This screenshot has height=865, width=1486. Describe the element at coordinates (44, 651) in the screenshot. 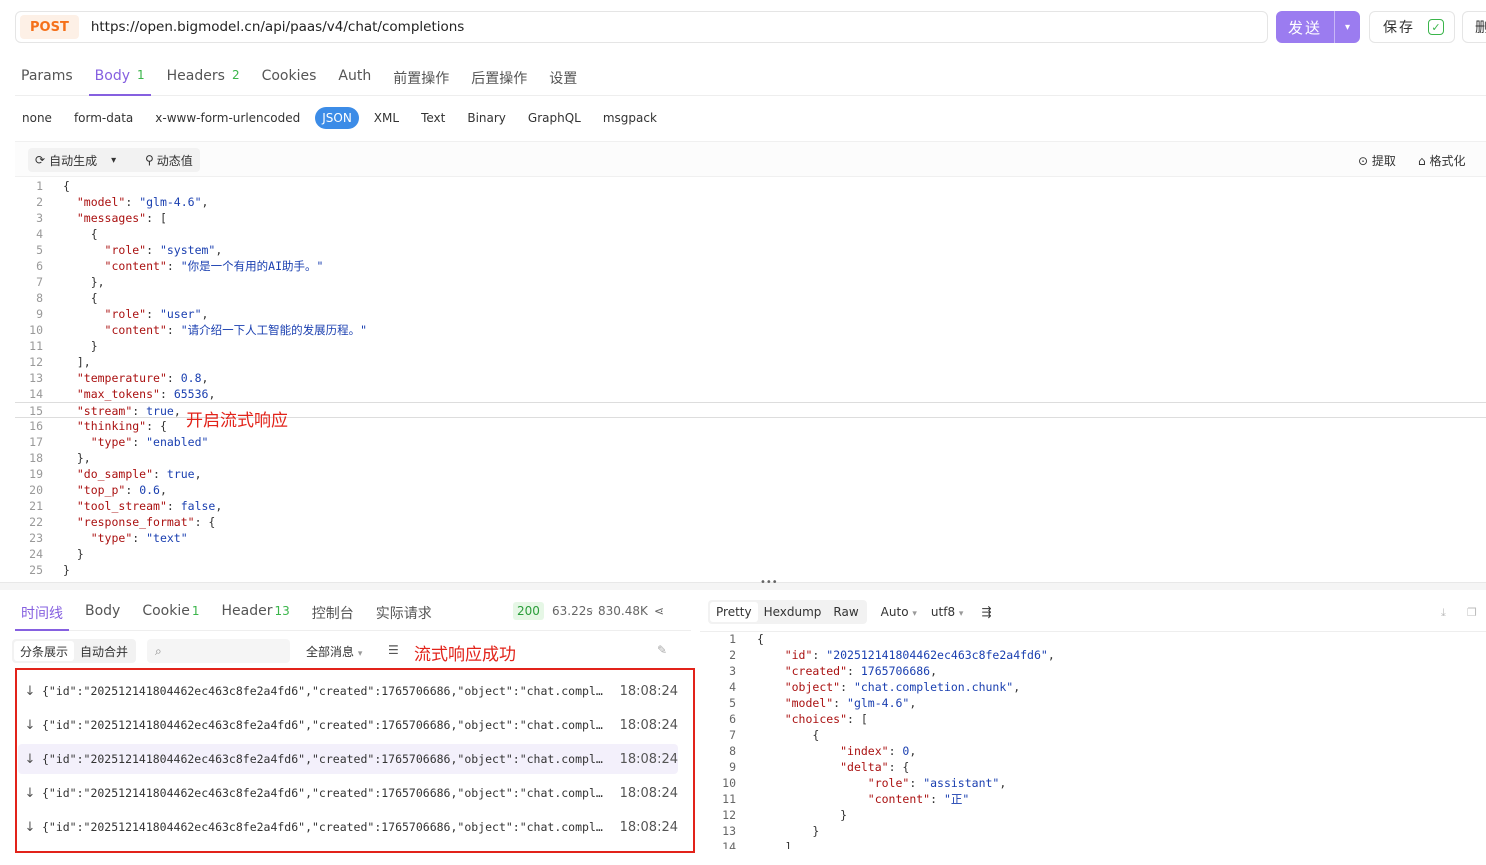

I see `view-mode-split: 分条展示` at that location.